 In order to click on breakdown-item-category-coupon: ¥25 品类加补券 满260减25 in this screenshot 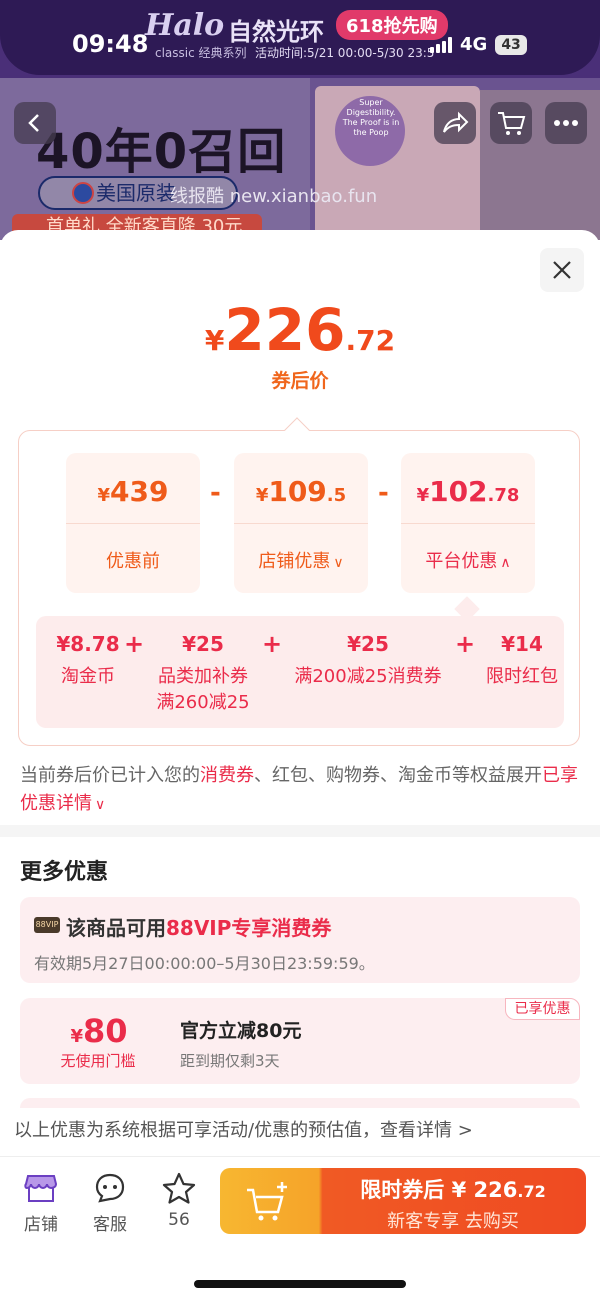, I will do `click(203, 672)`.